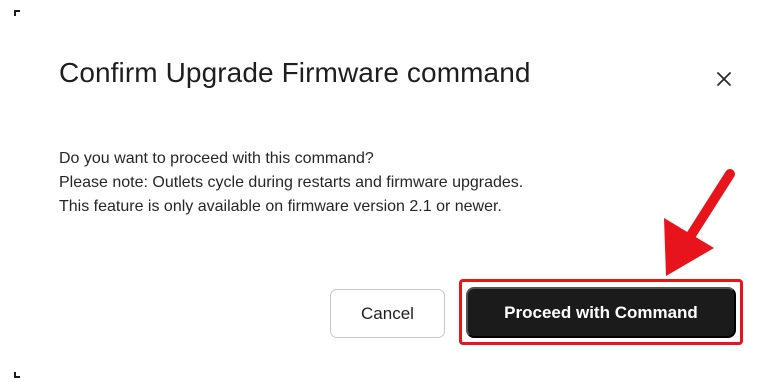 Image resolution: width=770 pixels, height=382 pixels. Describe the element at coordinates (295, 72) in the screenshot. I see `dialog-title: Confirm Upgrade Firmware command` at that location.